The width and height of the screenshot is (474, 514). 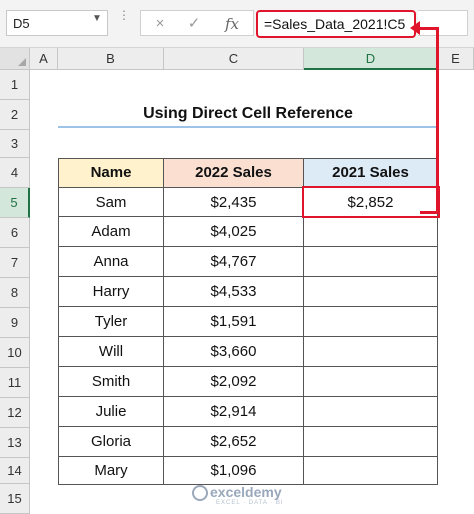 I want to click on header-2022-sales: 2022 Sales, so click(x=233, y=173).